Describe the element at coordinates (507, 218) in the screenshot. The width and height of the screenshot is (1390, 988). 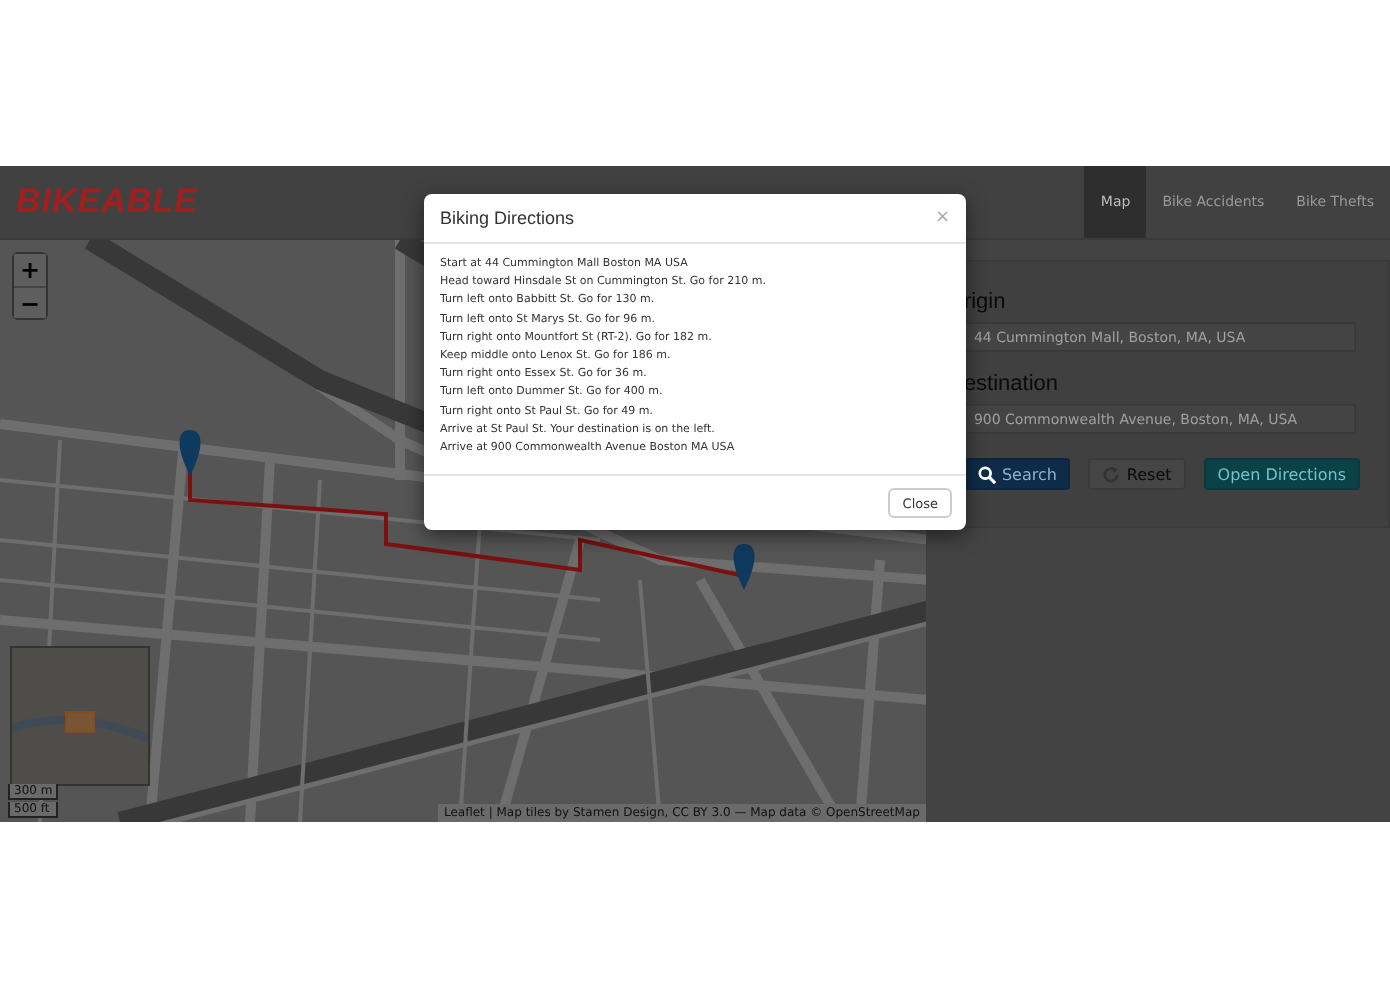
I see `modal-title: Biking Directions` at that location.